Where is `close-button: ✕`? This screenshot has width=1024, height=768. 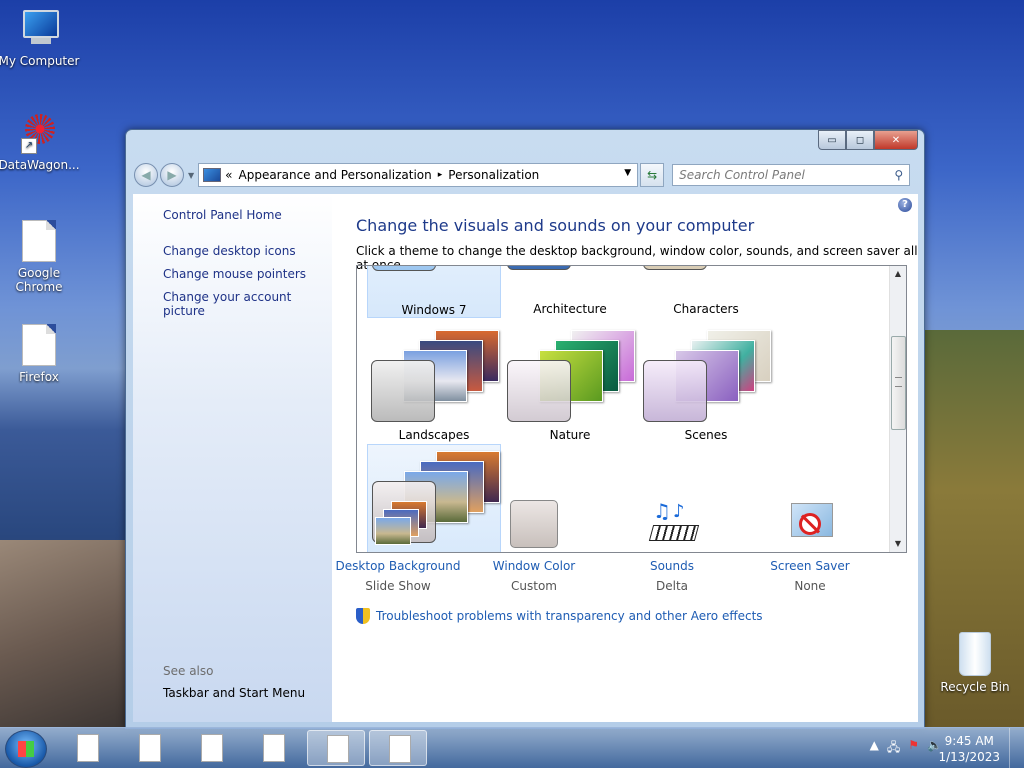
close-button: ✕ is located at coordinates (896, 140).